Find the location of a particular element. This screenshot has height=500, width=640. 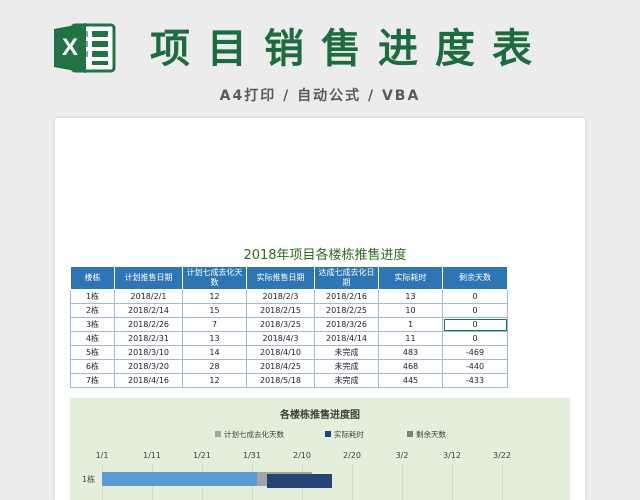

x-tick-label: 1/31 is located at coordinates (252, 455).